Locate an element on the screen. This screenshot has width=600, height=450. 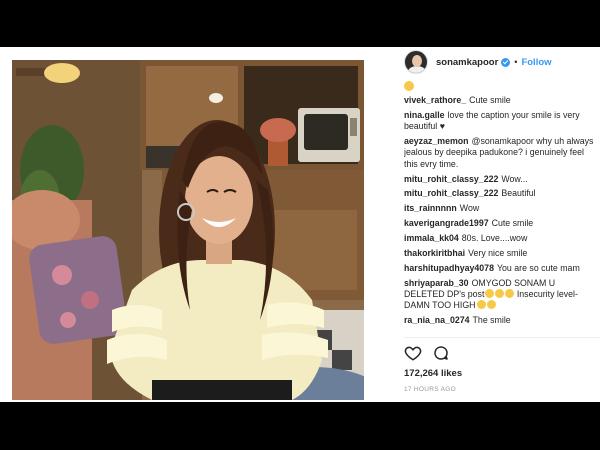
follow-button: Follow is located at coordinates (536, 62).